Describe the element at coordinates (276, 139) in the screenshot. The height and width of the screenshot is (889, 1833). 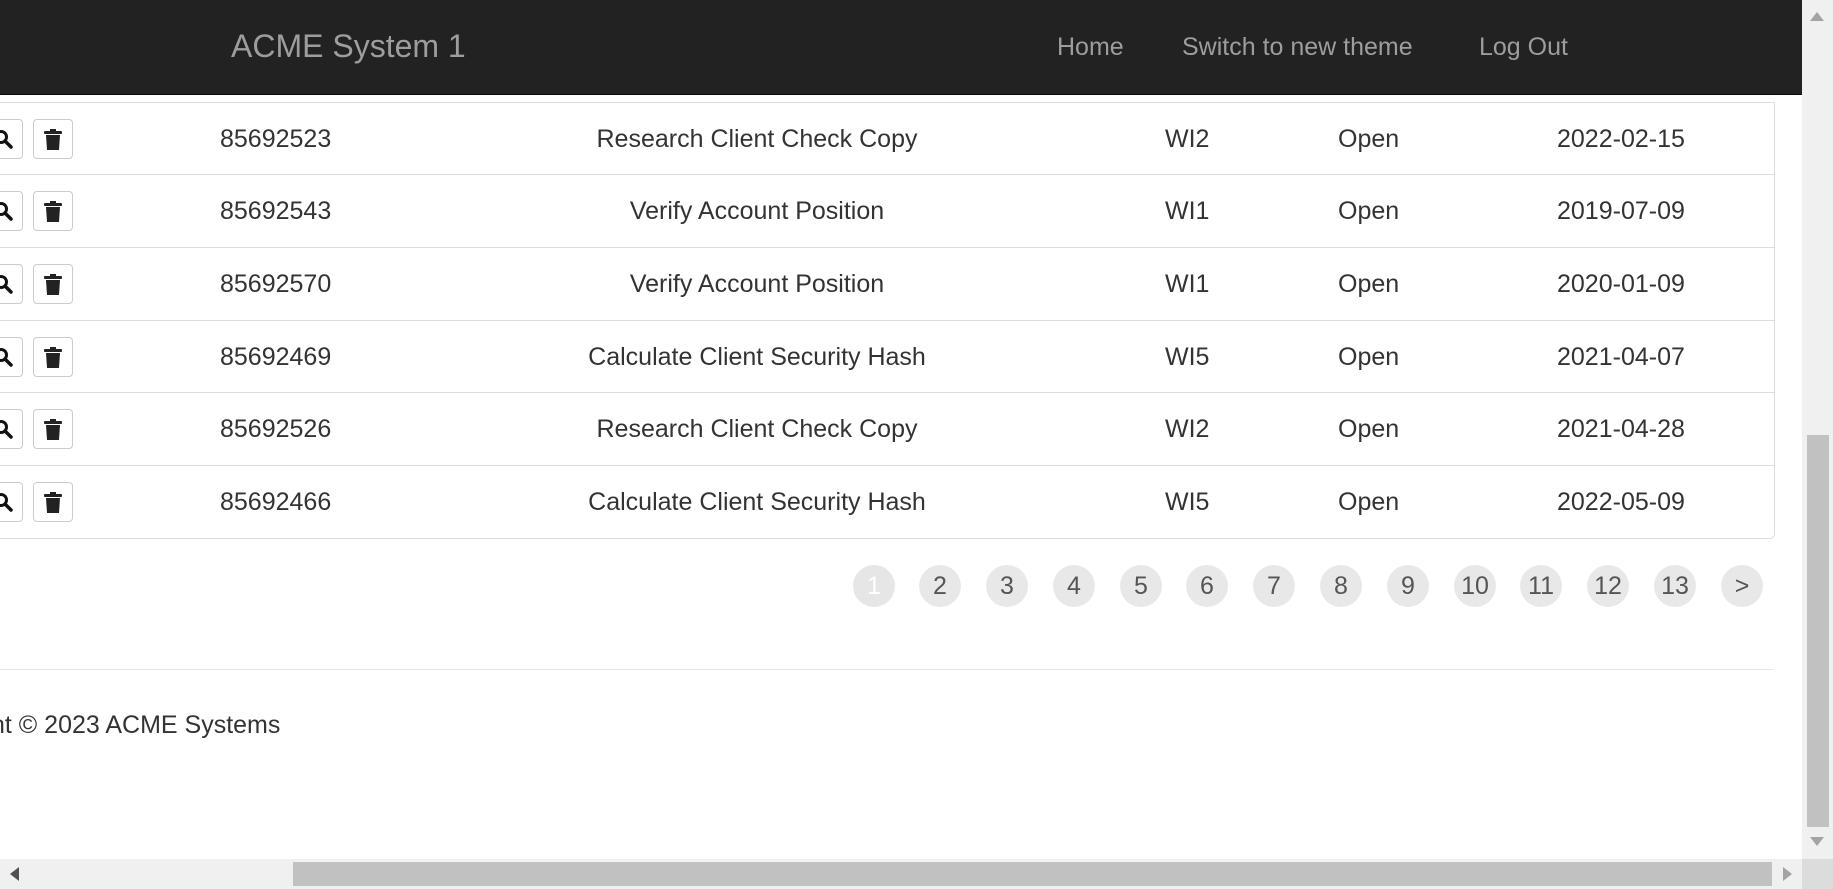
I see `cell-id: 85692523` at that location.